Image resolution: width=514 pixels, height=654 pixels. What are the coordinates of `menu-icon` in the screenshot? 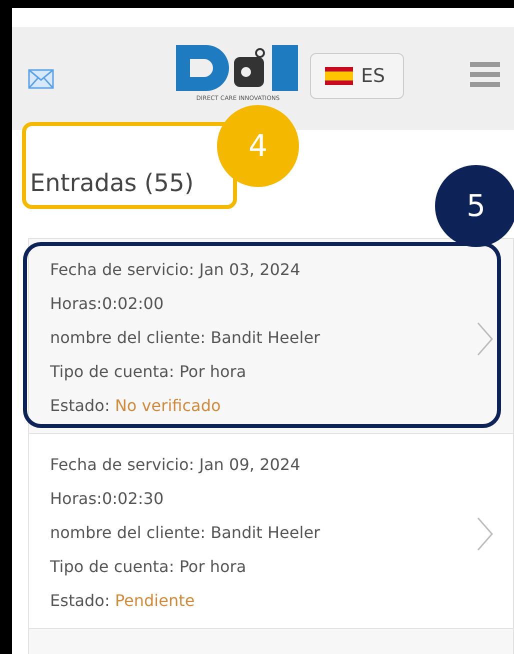 It's located at (485, 74).